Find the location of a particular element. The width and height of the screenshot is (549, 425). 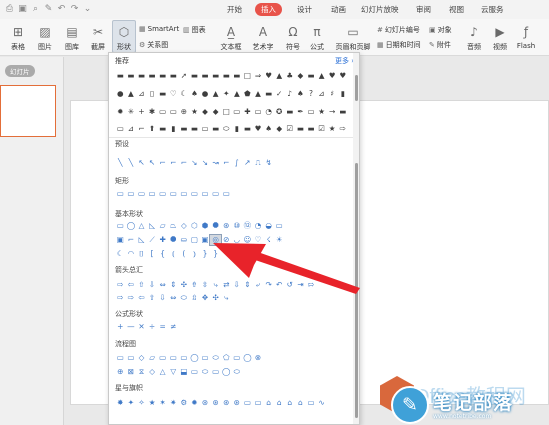

annotation-arrow-shaft is located at coordinates (306, 272).